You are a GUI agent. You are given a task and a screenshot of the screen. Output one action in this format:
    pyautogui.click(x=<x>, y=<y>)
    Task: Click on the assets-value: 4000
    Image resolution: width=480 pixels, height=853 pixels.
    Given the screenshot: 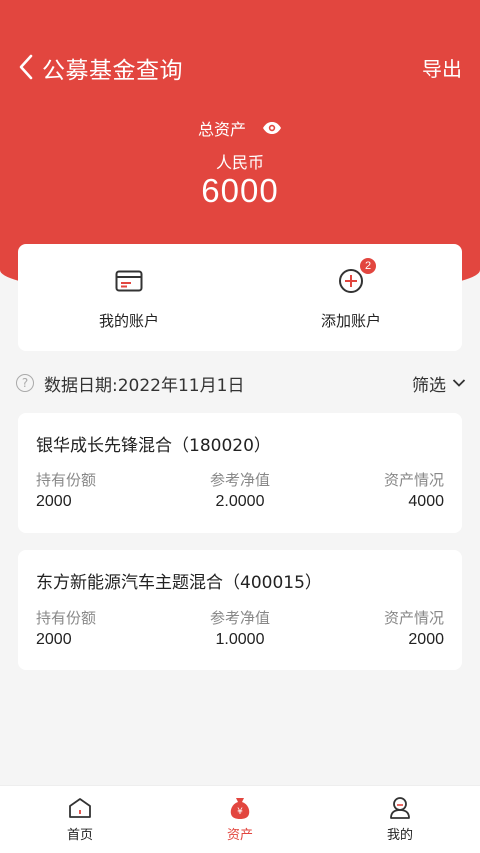 What is the action you would take?
    pyautogui.click(x=426, y=501)
    